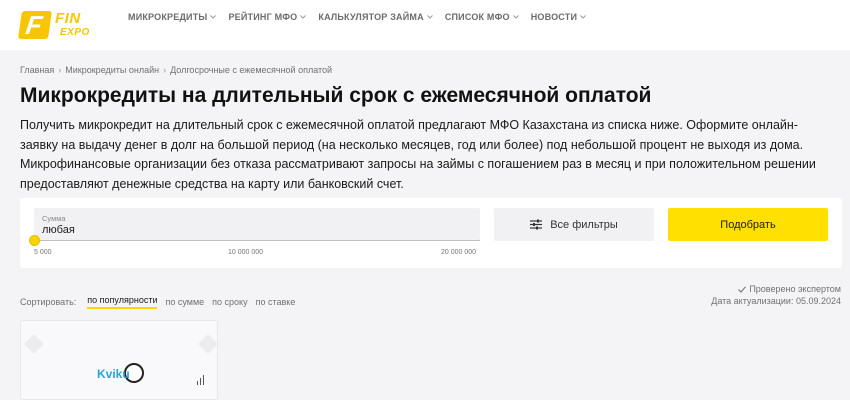  Describe the element at coordinates (113, 374) in the screenshot. I see `kviku-logo: Kviku` at that location.